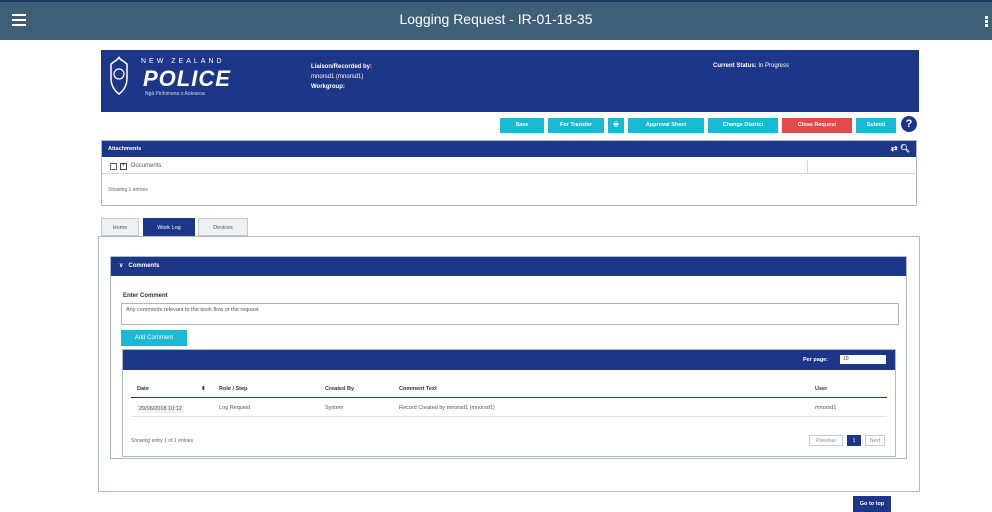  I want to click on police-crest-icon, so click(119, 75).